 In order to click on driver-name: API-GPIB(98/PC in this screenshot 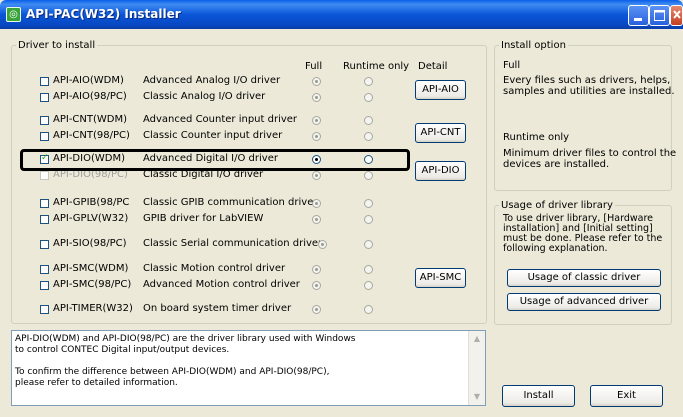, I will do `click(91, 202)`.